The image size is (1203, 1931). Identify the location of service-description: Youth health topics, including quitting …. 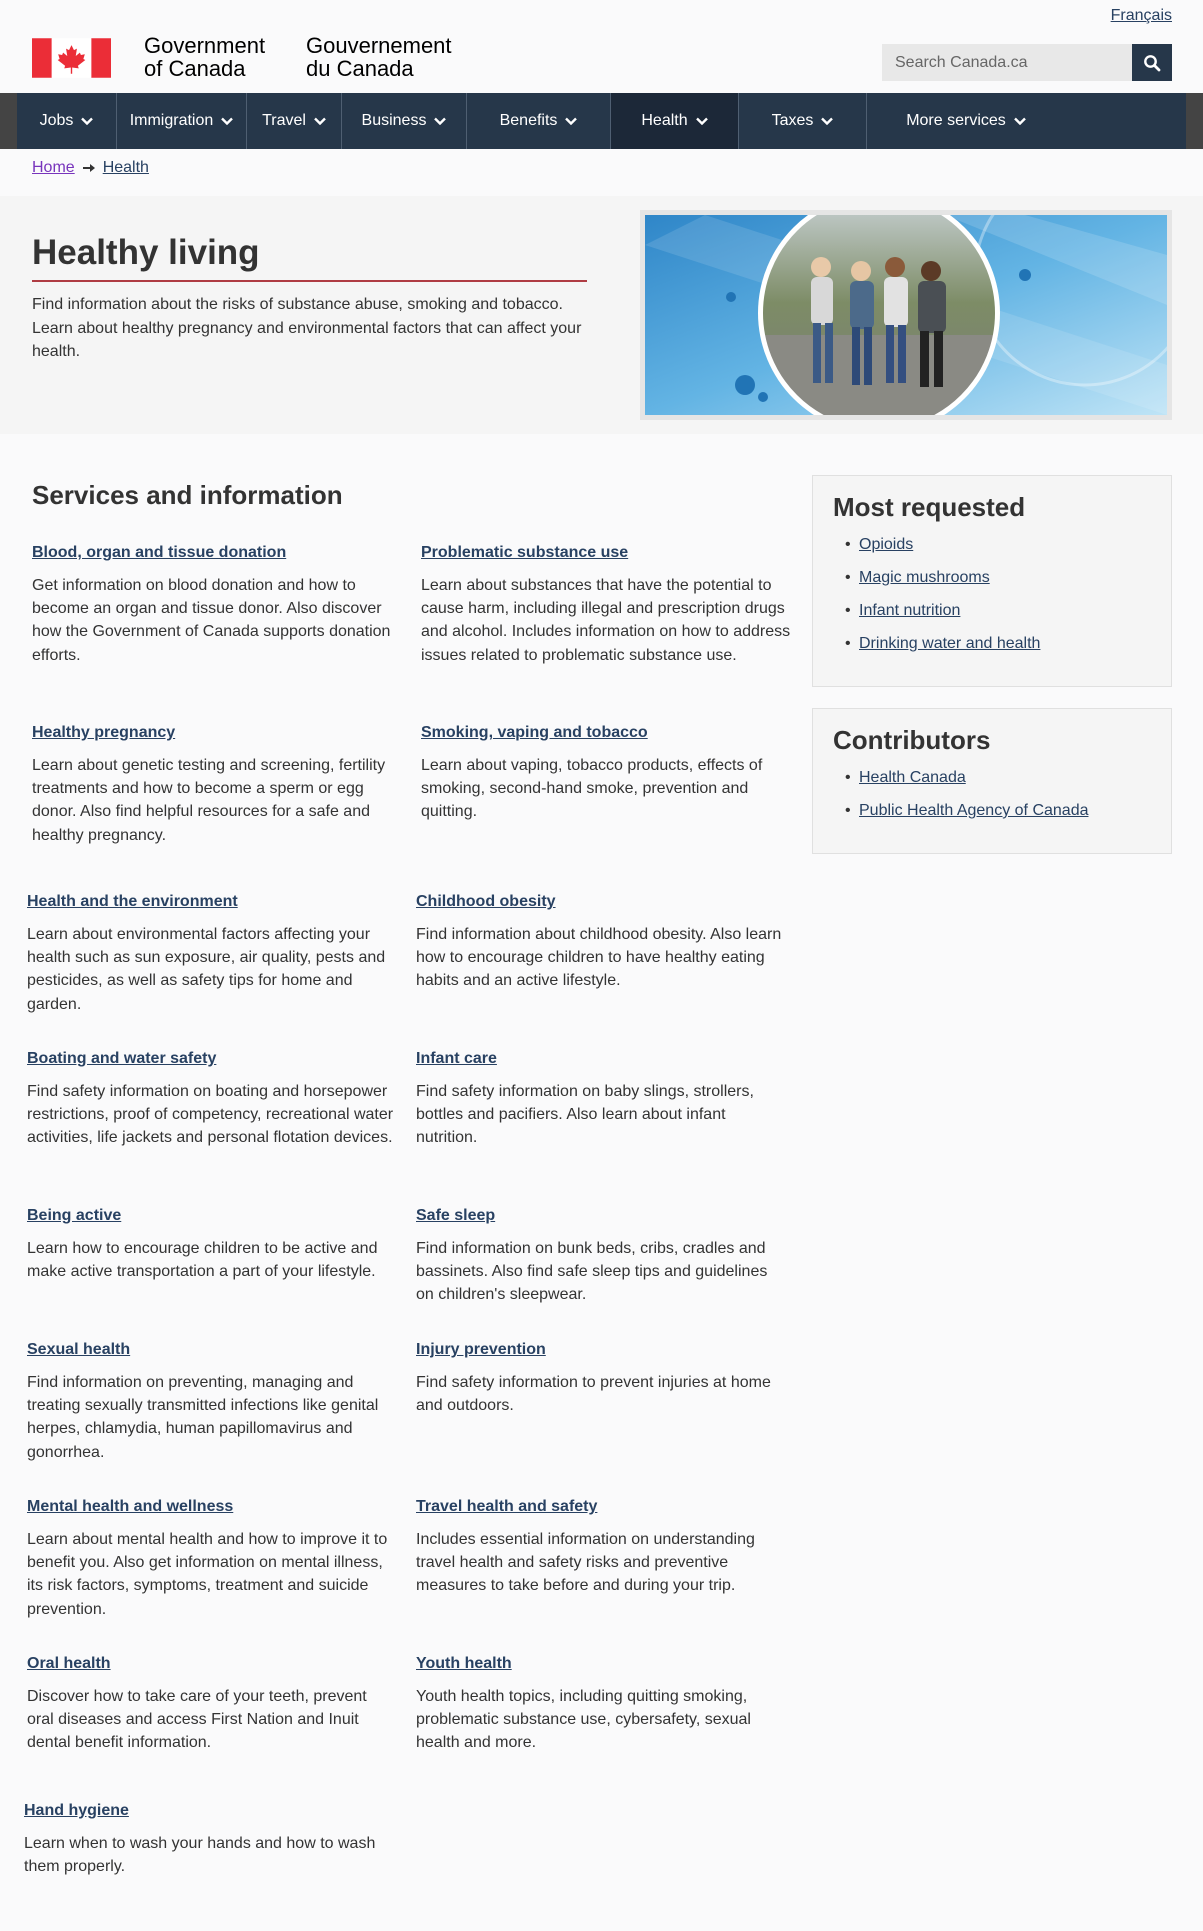
(583, 1720).